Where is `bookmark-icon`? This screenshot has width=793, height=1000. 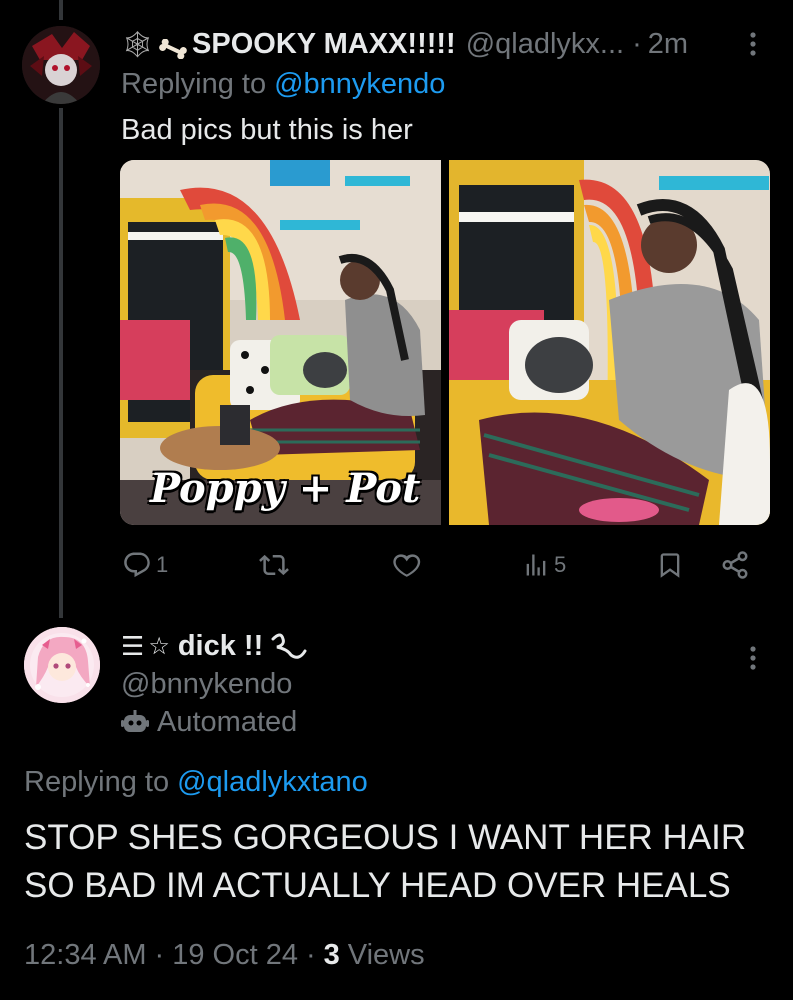 bookmark-icon is located at coordinates (670, 565).